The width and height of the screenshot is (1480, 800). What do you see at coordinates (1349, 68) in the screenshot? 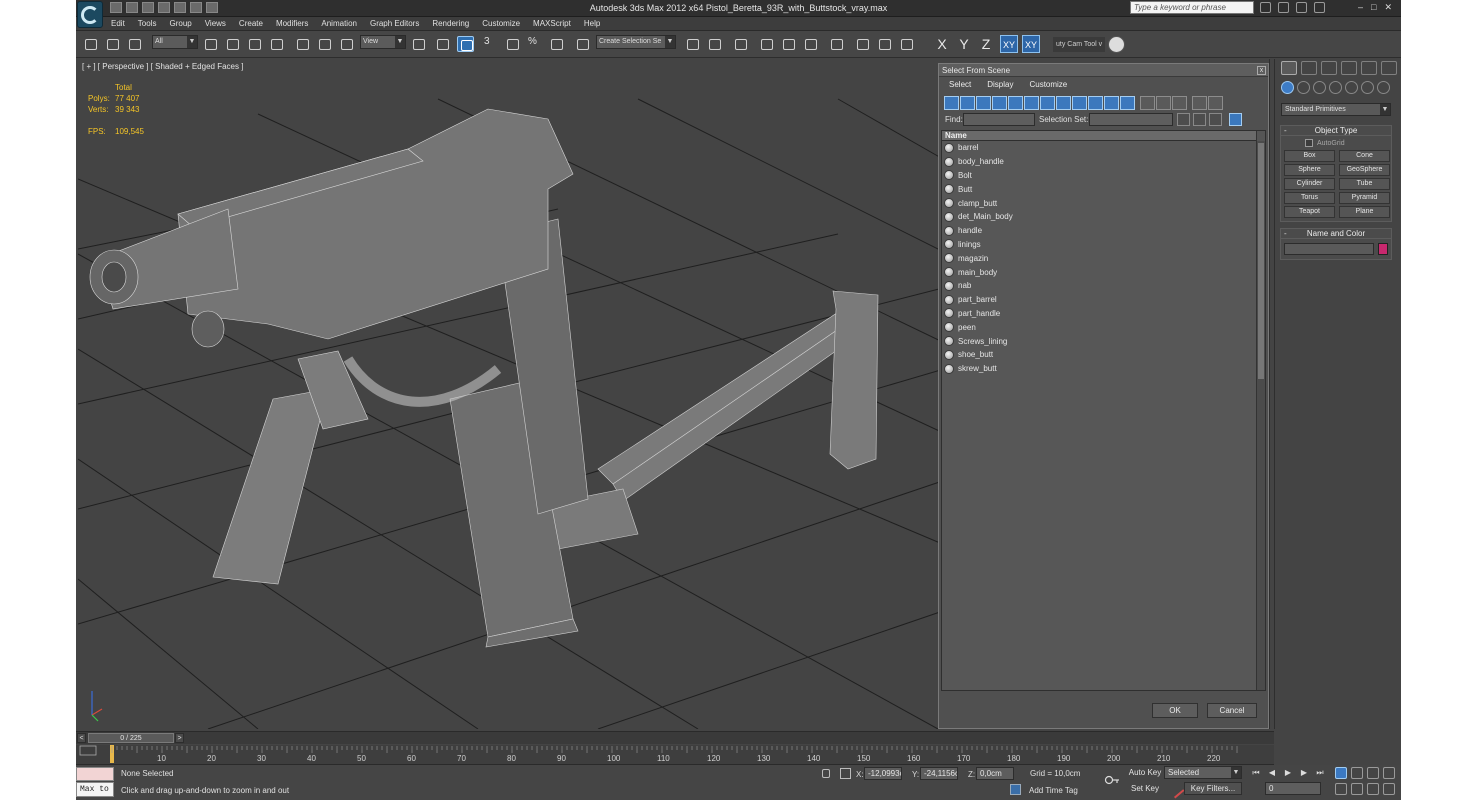
I see `motion-tab-icon` at bounding box center [1349, 68].